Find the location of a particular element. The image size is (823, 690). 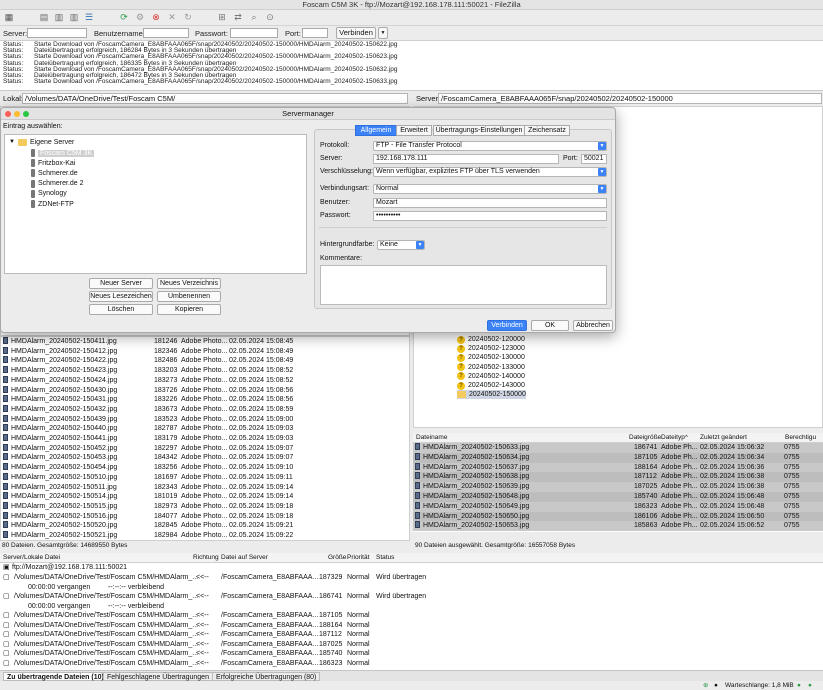

ok-button: OK is located at coordinates (550, 325).